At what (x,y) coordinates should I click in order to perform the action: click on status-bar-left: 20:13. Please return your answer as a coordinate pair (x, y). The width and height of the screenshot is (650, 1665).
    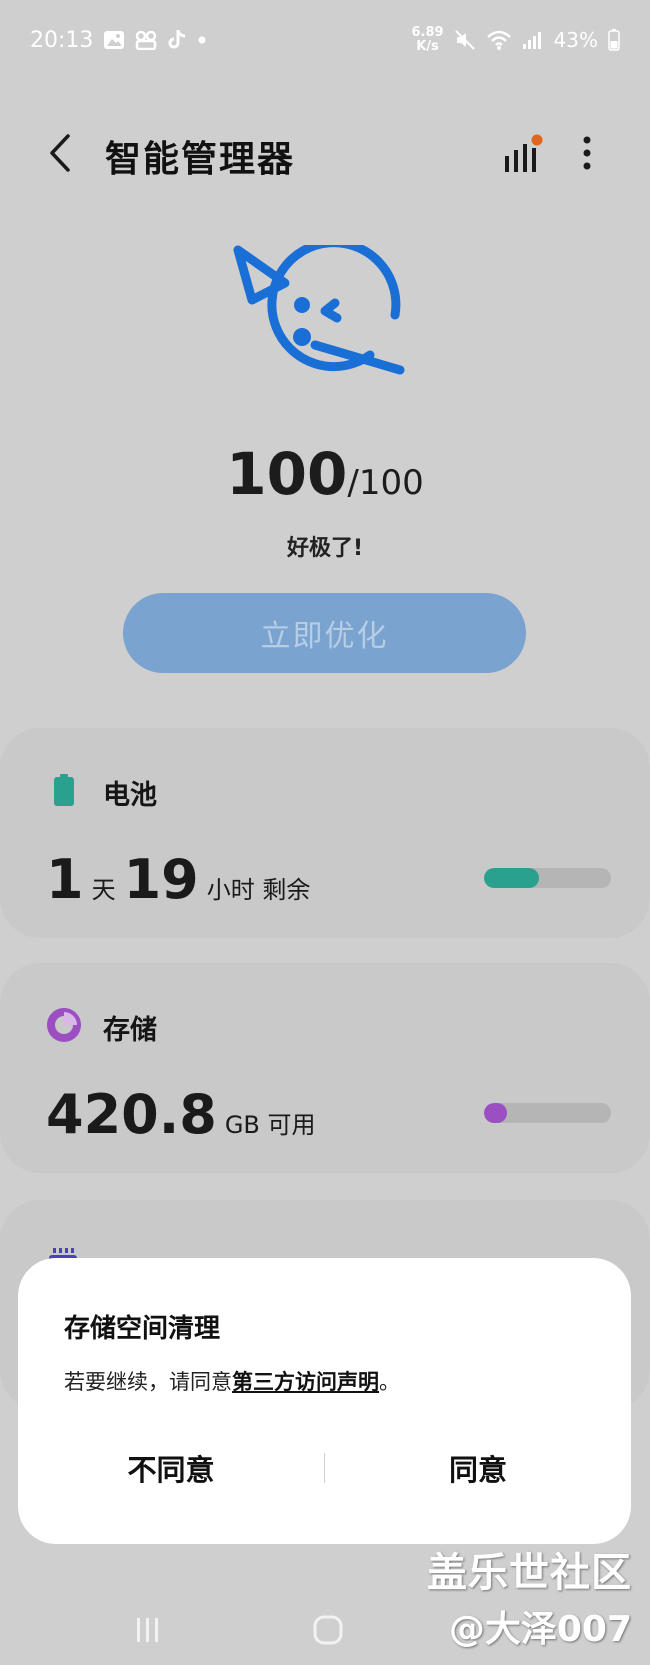
    Looking at the image, I should click on (118, 40).